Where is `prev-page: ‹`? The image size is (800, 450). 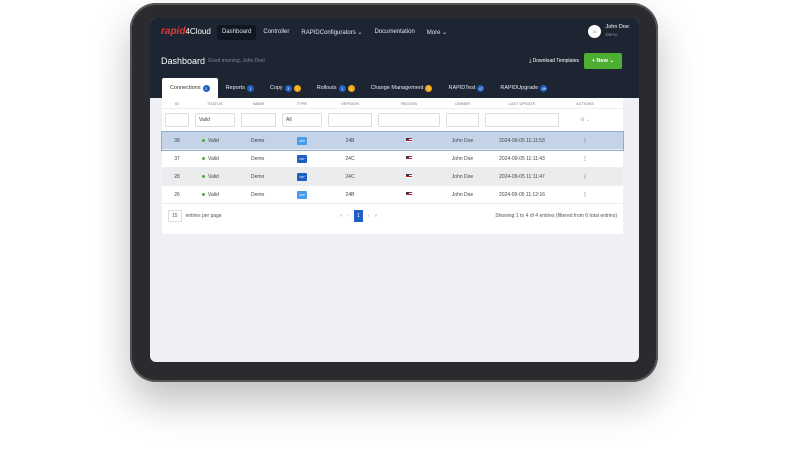 prev-page: ‹ is located at coordinates (348, 216).